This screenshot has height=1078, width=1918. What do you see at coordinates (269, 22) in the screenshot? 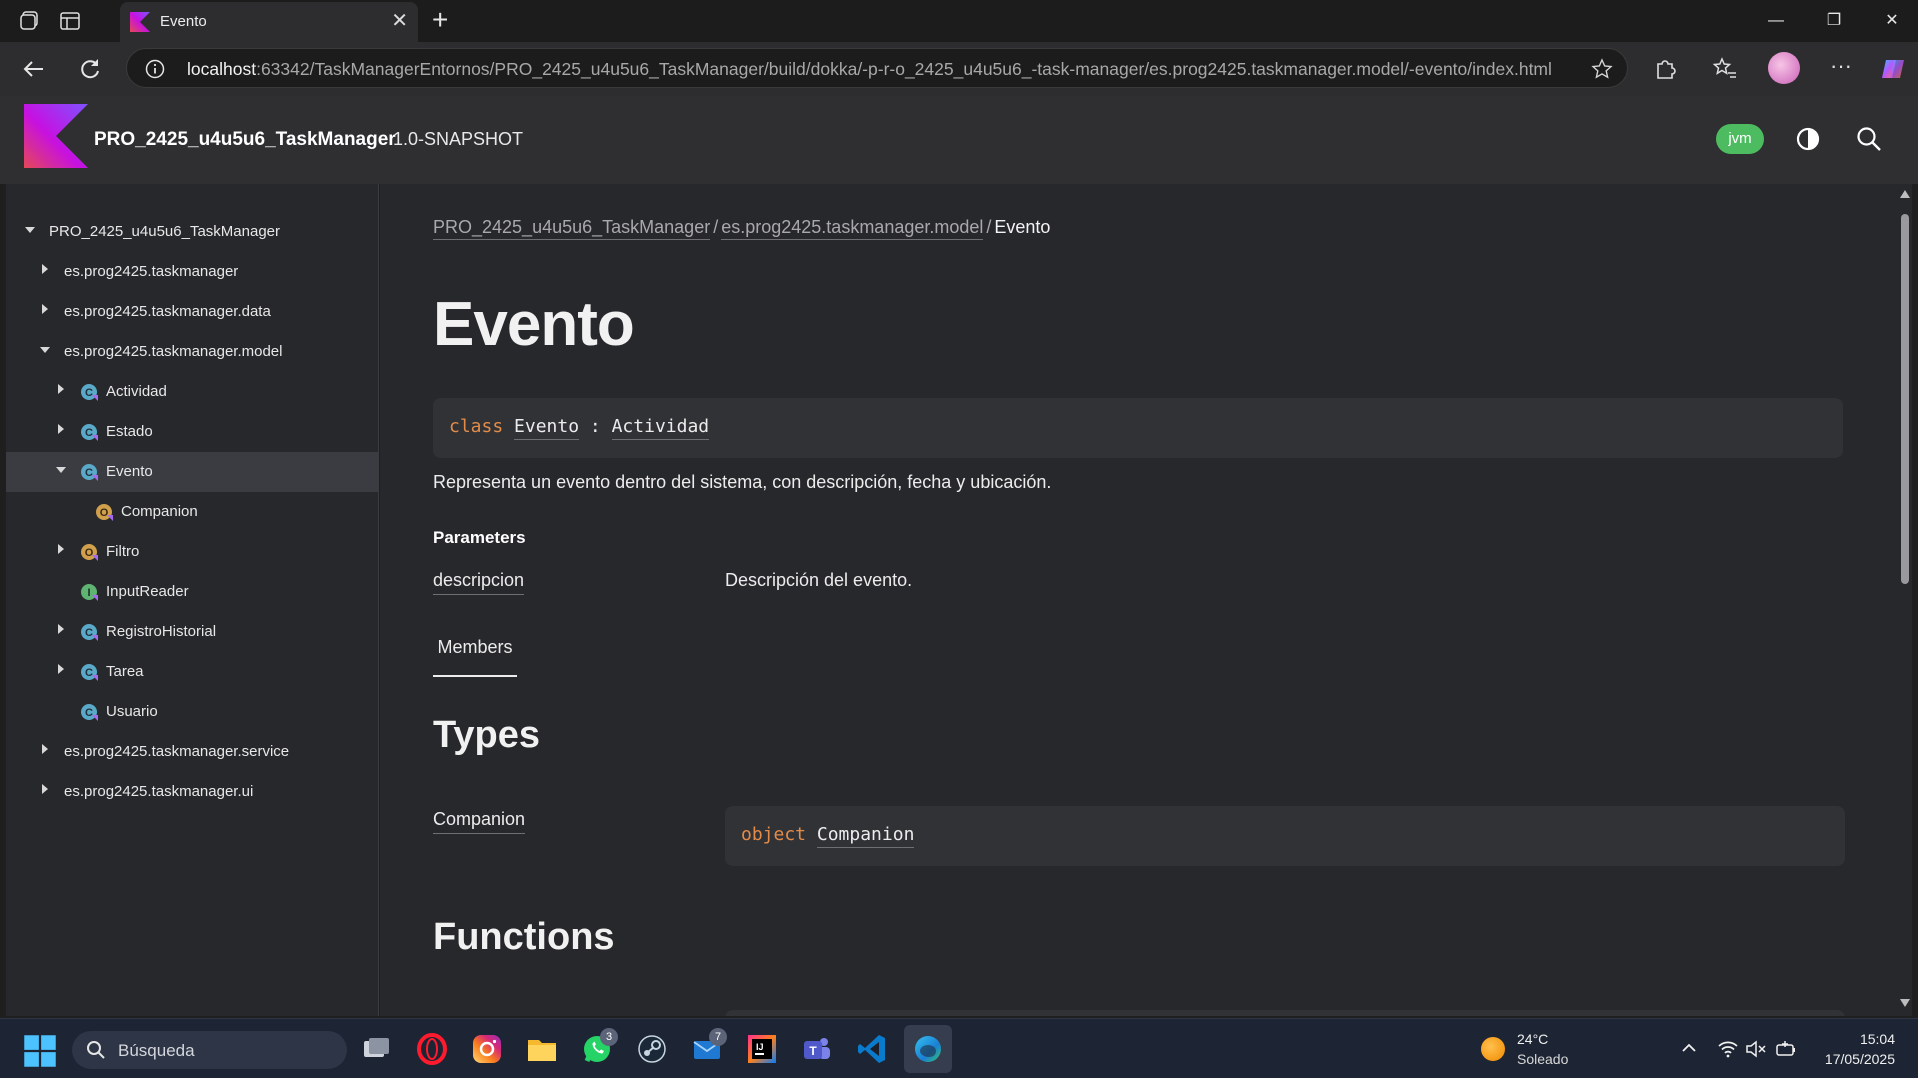
I see `tab-evento: Evento ✕` at bounding box center [269, 22].